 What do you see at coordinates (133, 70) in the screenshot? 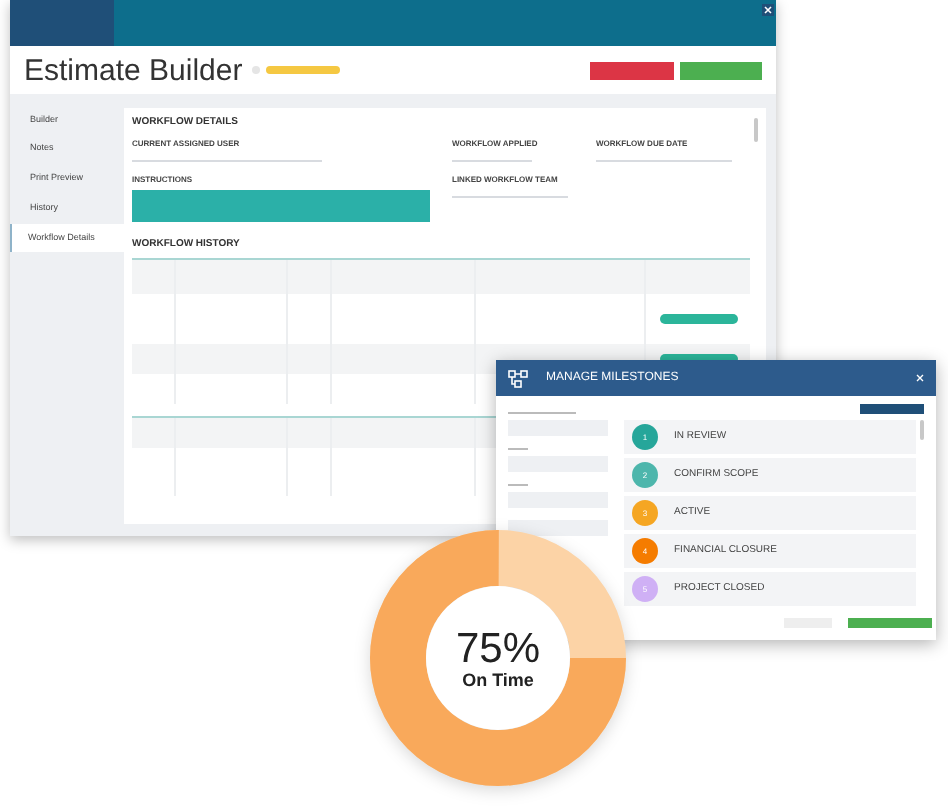
I see `page-title: Estimate Builder` at bounding box center [133, 70].